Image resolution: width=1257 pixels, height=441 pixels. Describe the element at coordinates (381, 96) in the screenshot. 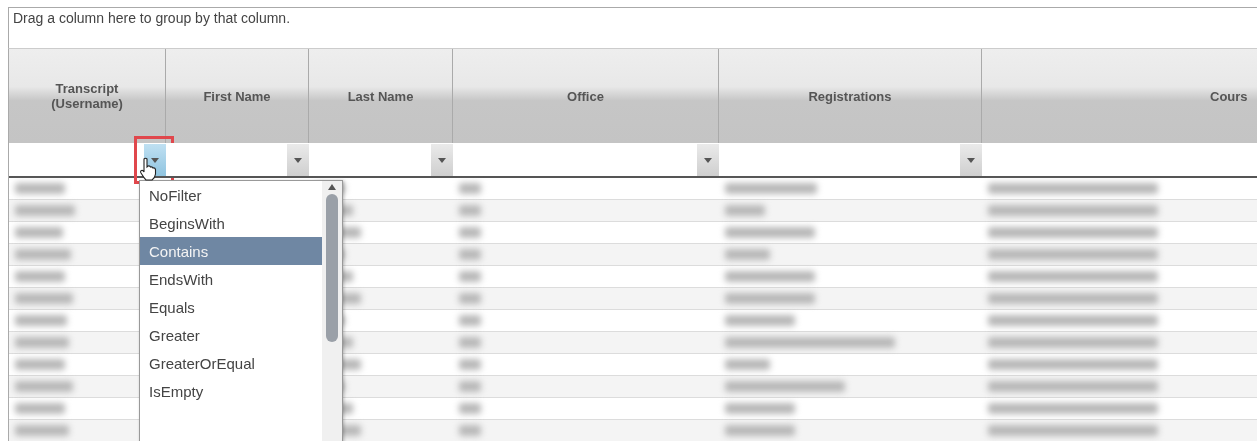

I see `column-header: Last Name` at that location.